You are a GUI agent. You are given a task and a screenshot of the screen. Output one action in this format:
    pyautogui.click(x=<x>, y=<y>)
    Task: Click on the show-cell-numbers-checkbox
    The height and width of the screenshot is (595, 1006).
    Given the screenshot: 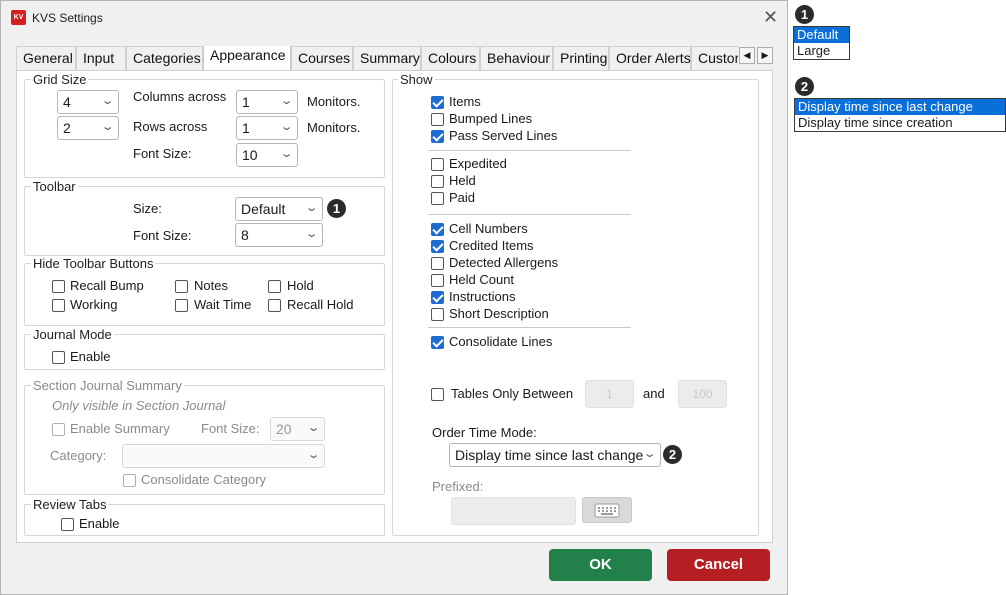 What is the action you would take?
    pyautogui.click(x=437, y=229)
    